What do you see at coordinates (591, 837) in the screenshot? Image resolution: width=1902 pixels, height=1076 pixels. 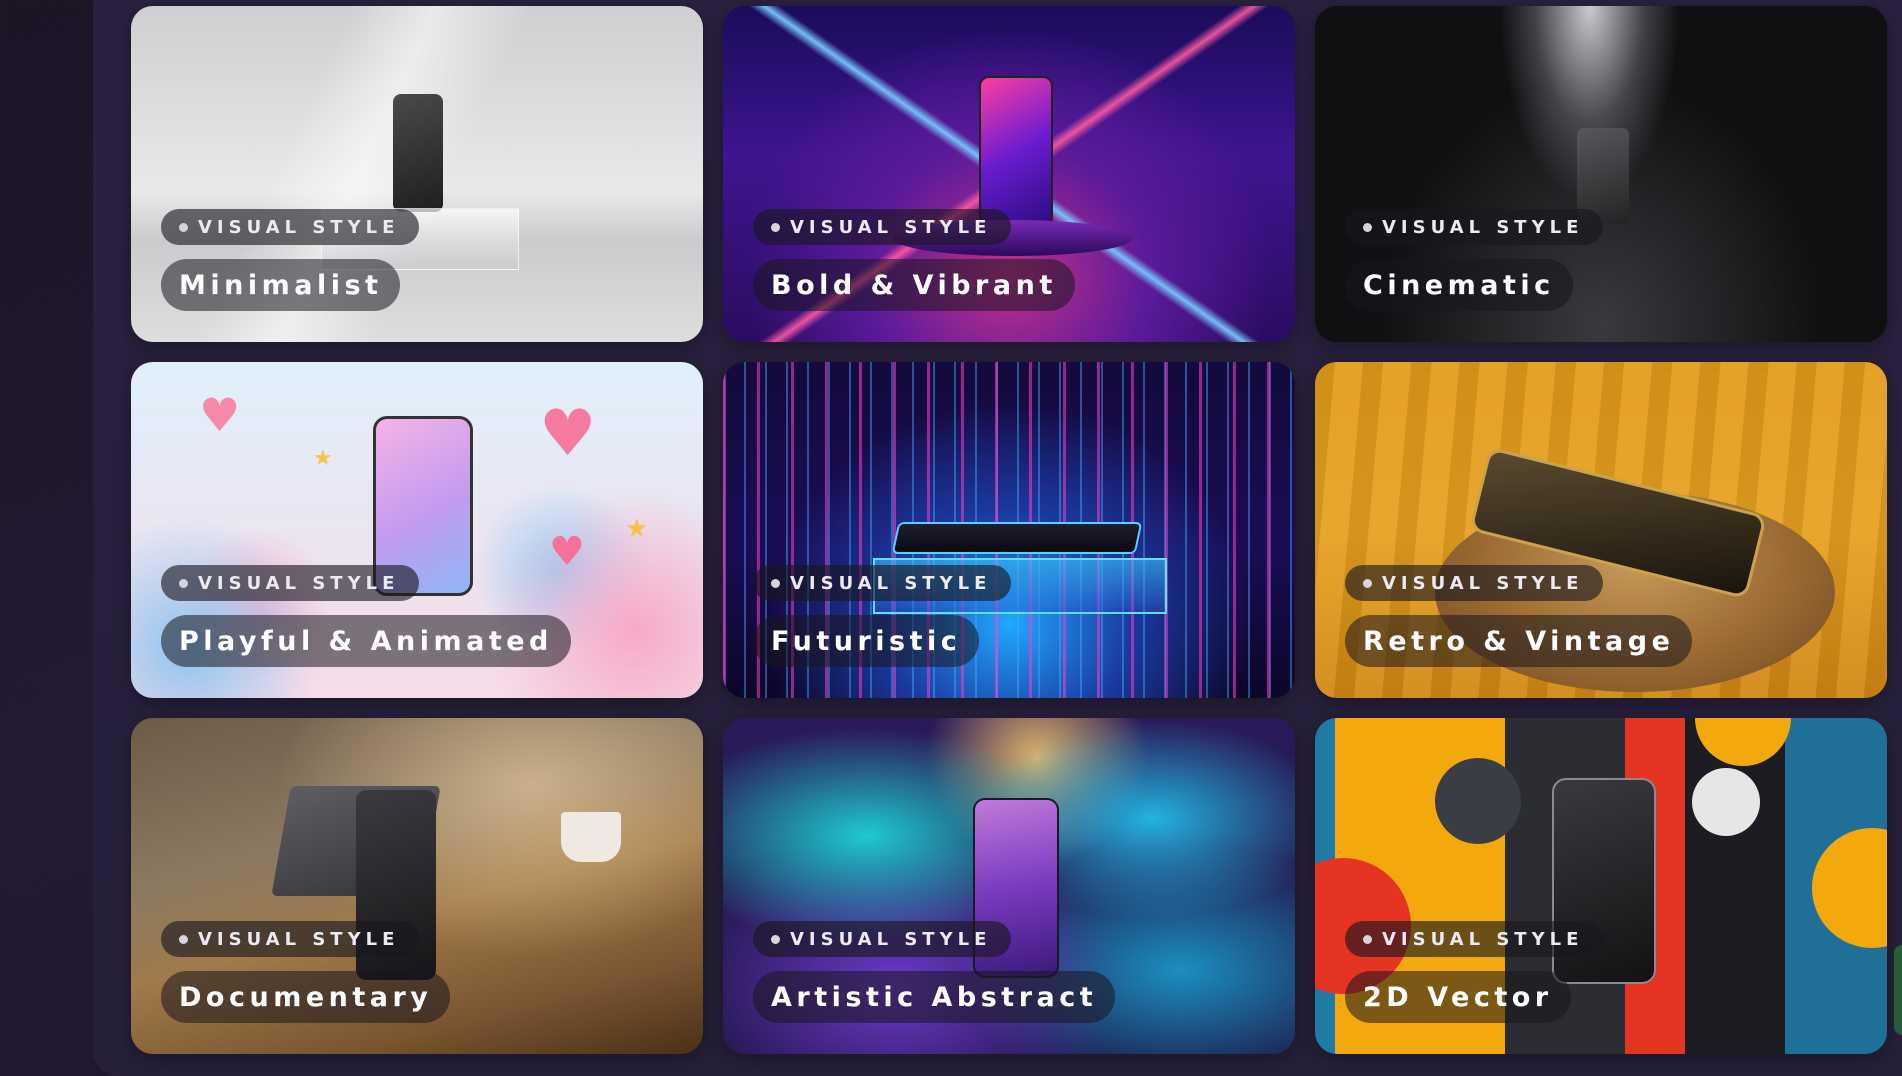 I see `cup-image` at bounding box center [591, 837].